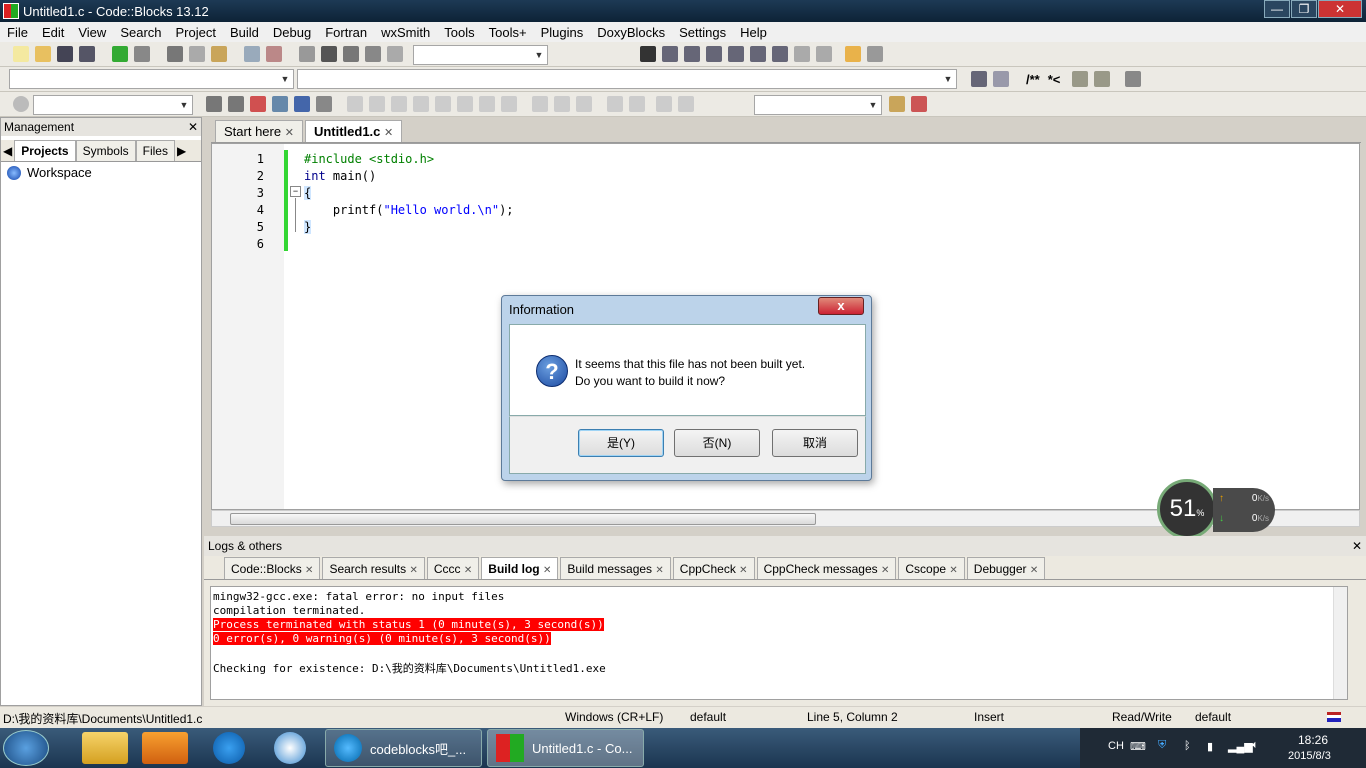 The height and width of the screenshot is (768, 1366). Describe the element at coordinates (1357, 546) in the screenshot. I see `close-logs-icon: ✕` at that location.